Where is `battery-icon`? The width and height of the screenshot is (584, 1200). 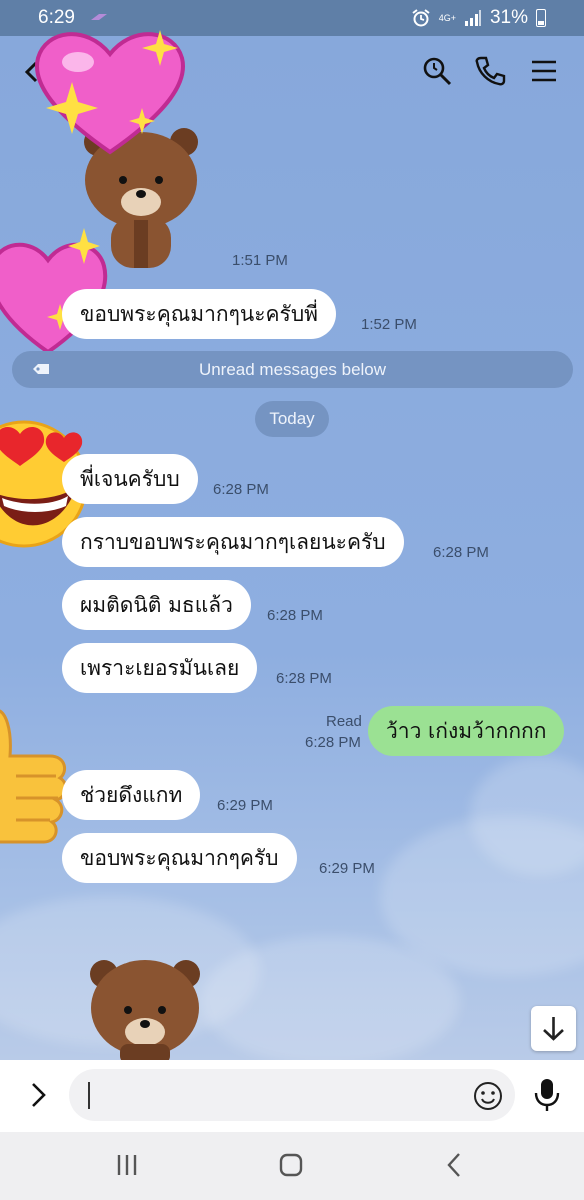 battery-icon is located at coordinates (541, 18).